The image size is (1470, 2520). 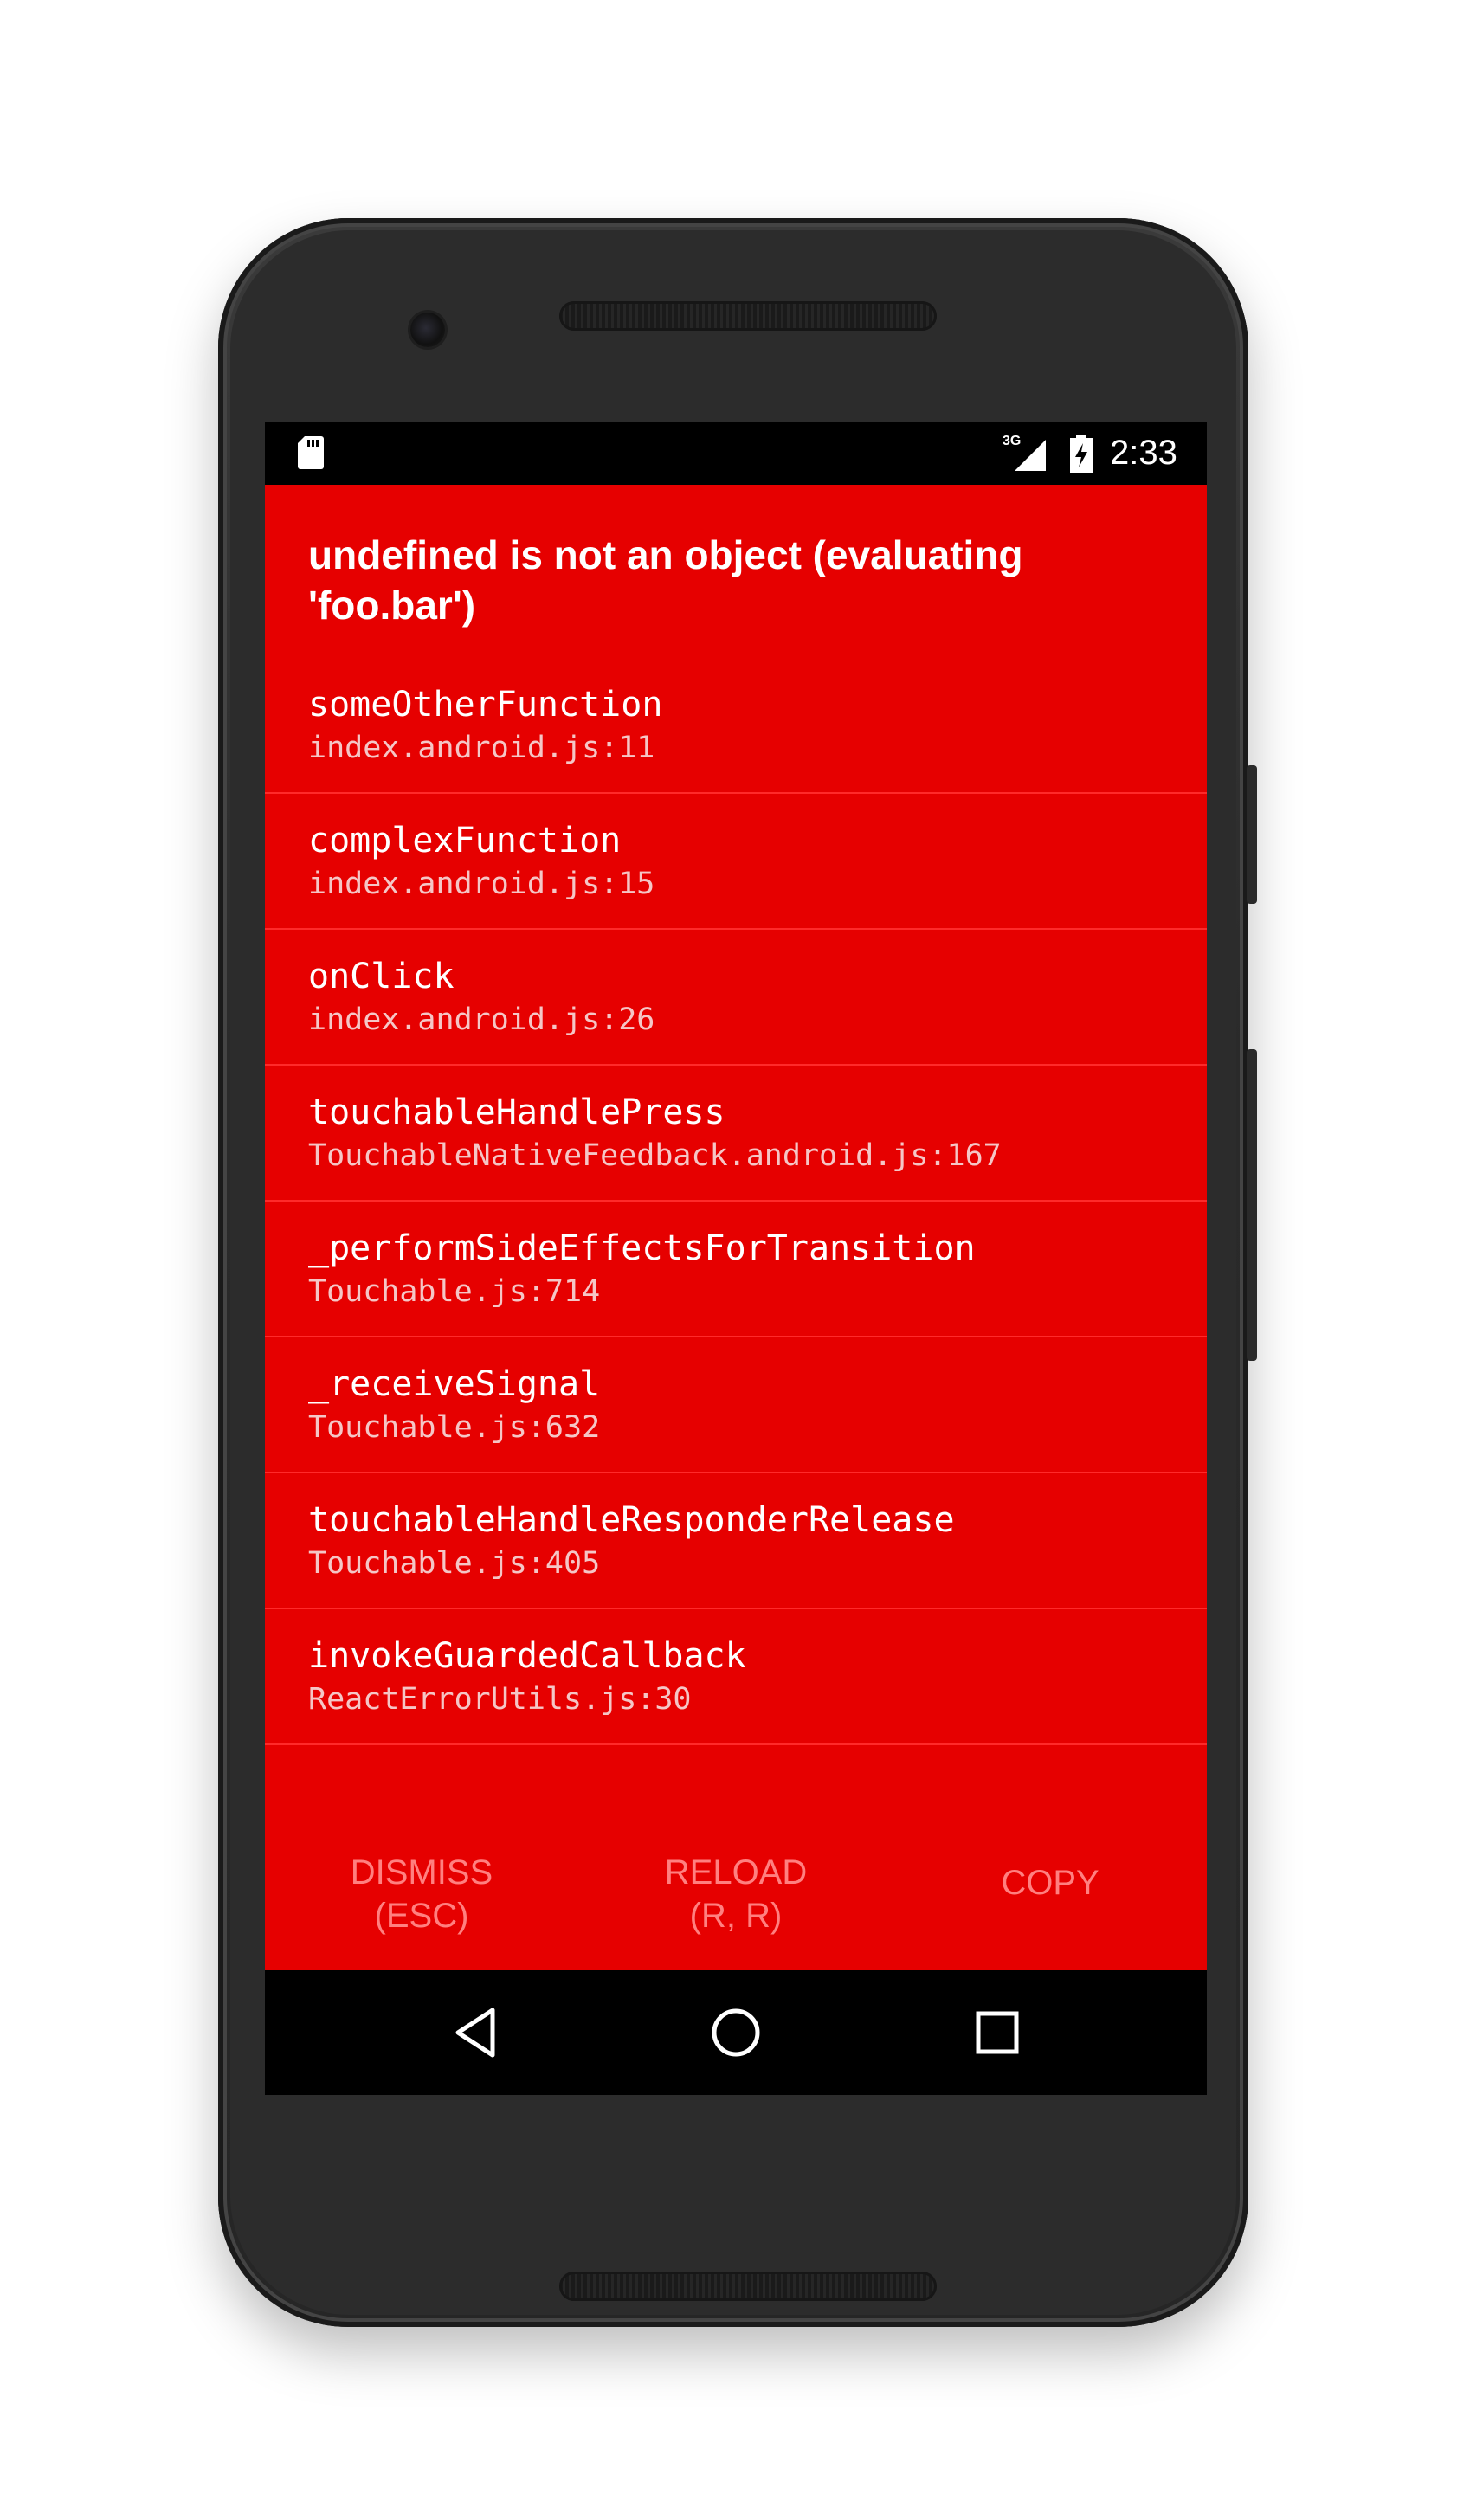 What do you see at coordinates (455, 1291) in the screenshot?
I see `frame-file: Touchable.js:714` at bounding box center [455, 1291].